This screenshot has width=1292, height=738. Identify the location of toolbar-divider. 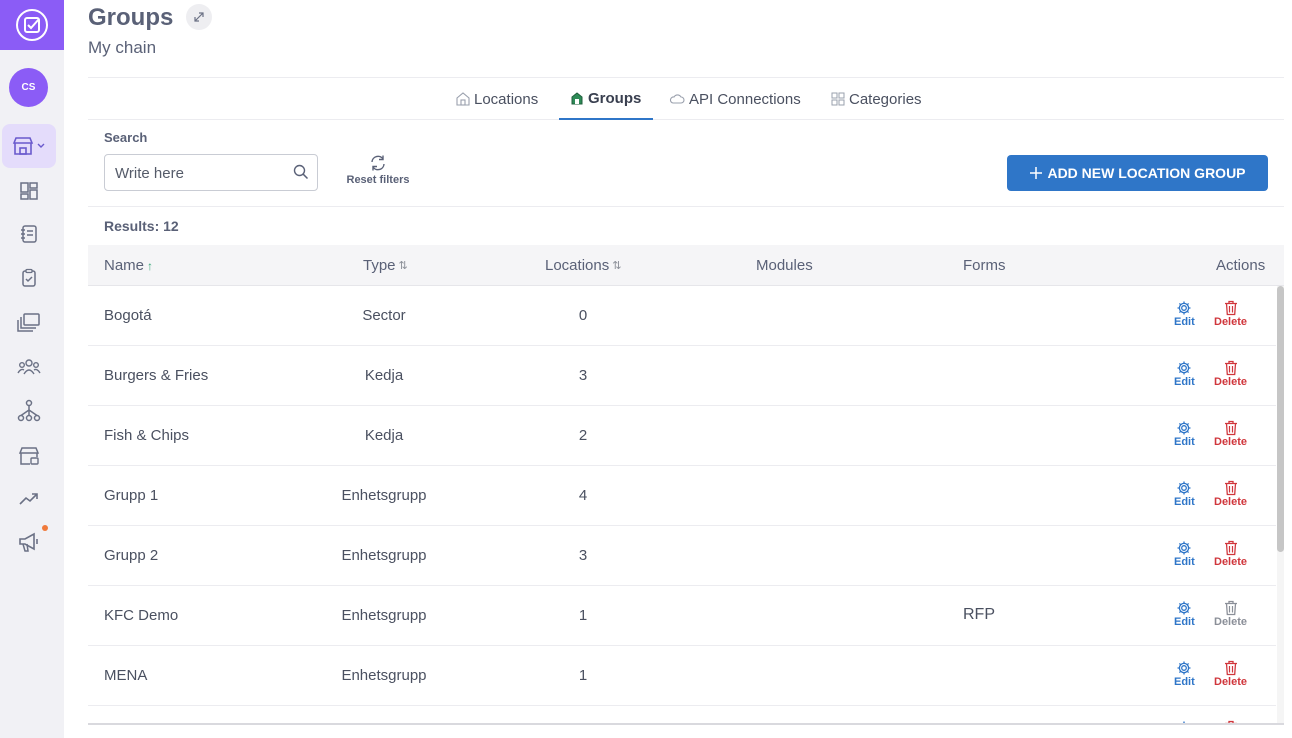
(686, 206).